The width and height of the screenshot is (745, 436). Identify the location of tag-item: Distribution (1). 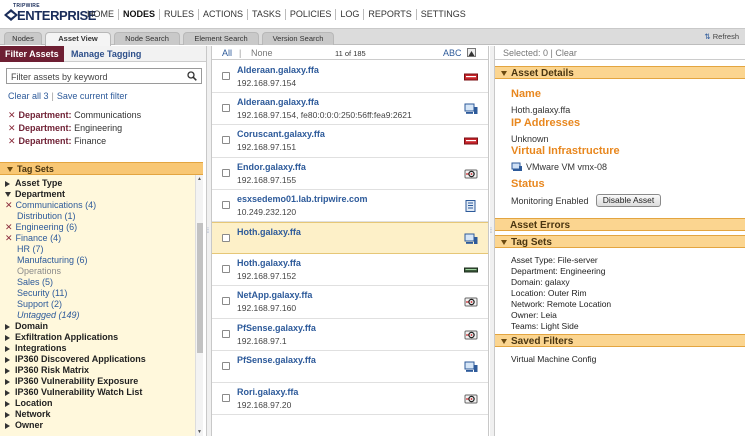
(99, 216).